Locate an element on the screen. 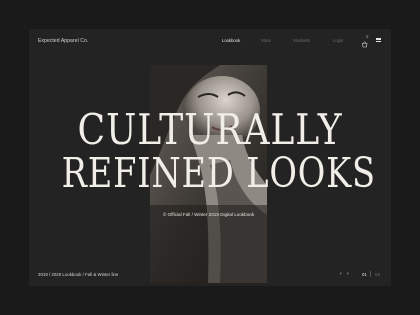 The image size is (420, 315). next-arrow-icon: › is located at coordinates (348, 274).